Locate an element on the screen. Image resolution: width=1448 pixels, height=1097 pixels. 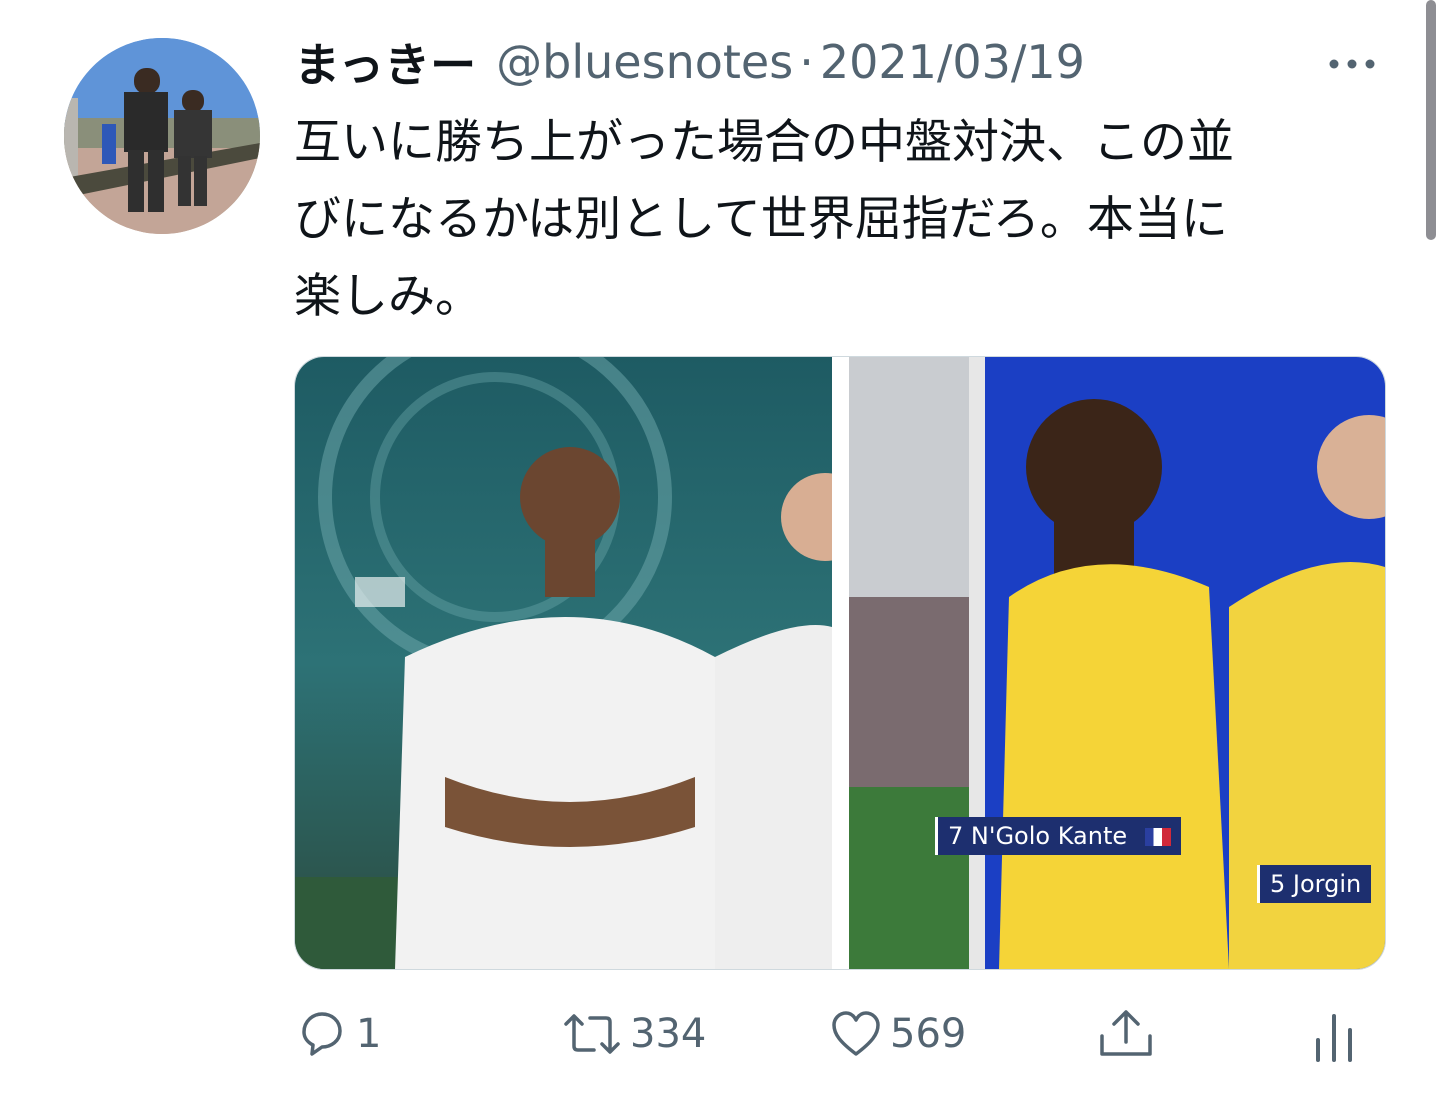
player-caption-kante: 7 N'Golo Kante is located at coordinates (1058, 836).